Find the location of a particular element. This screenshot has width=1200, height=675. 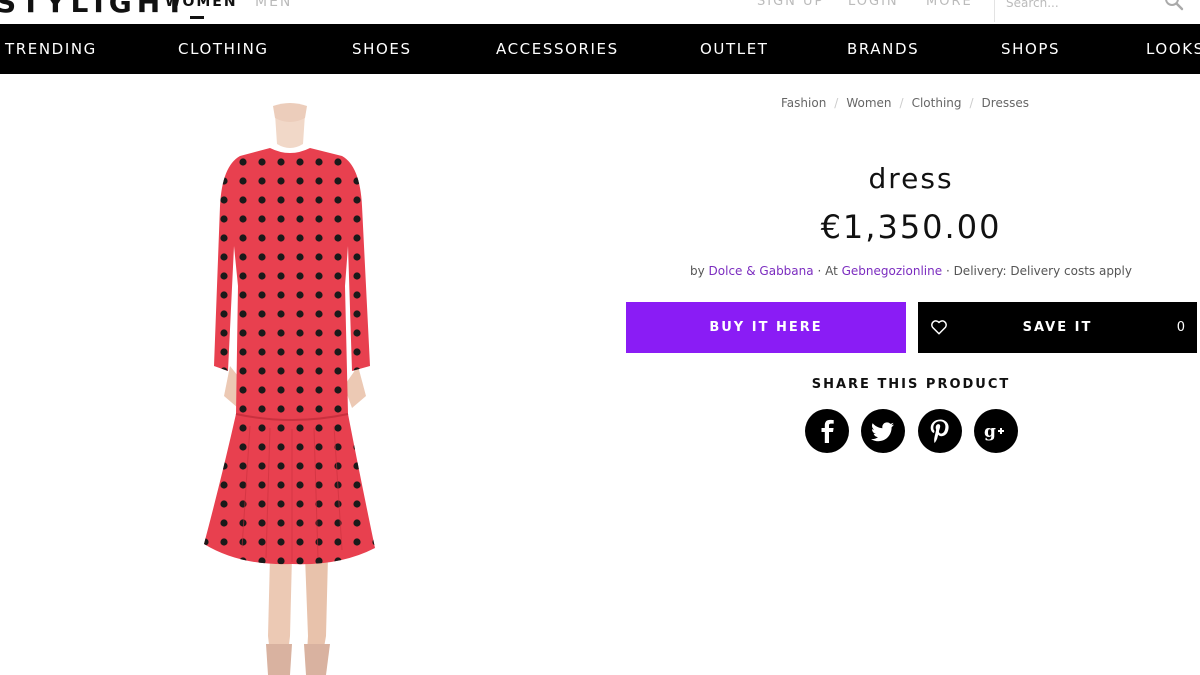

nav-accessories: ACCESSORIES is located at coordinates (557, 49).